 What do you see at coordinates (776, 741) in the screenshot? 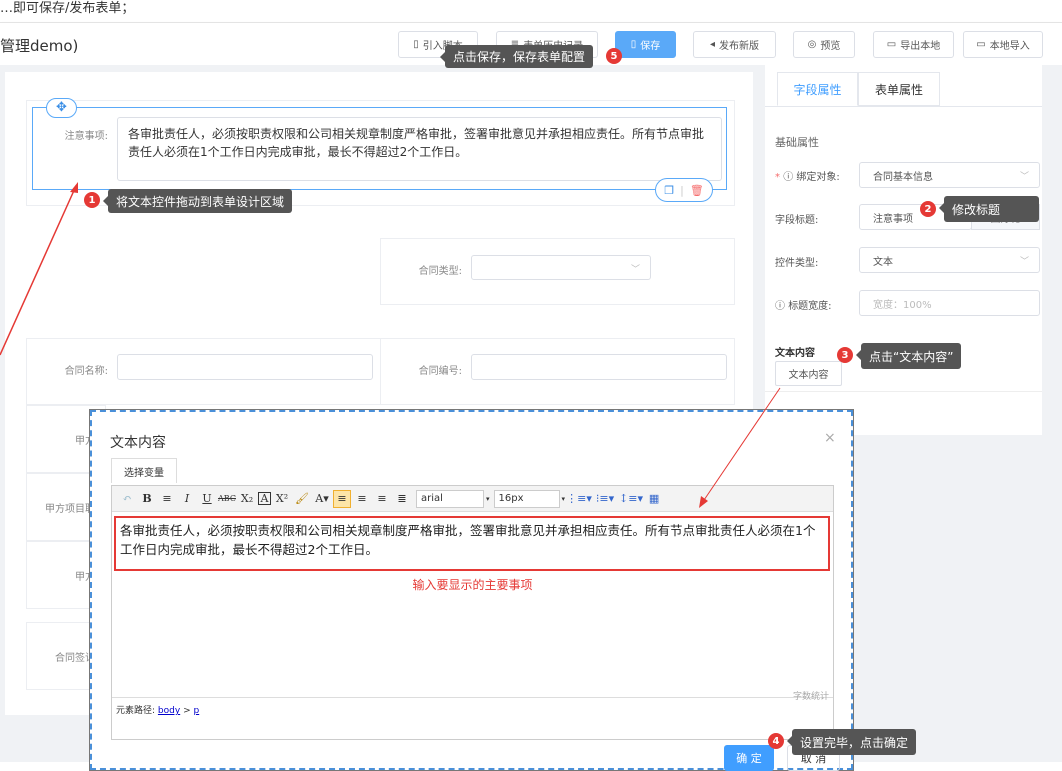
I see `step-badge-4: 4` at bounding box center [776, 741].